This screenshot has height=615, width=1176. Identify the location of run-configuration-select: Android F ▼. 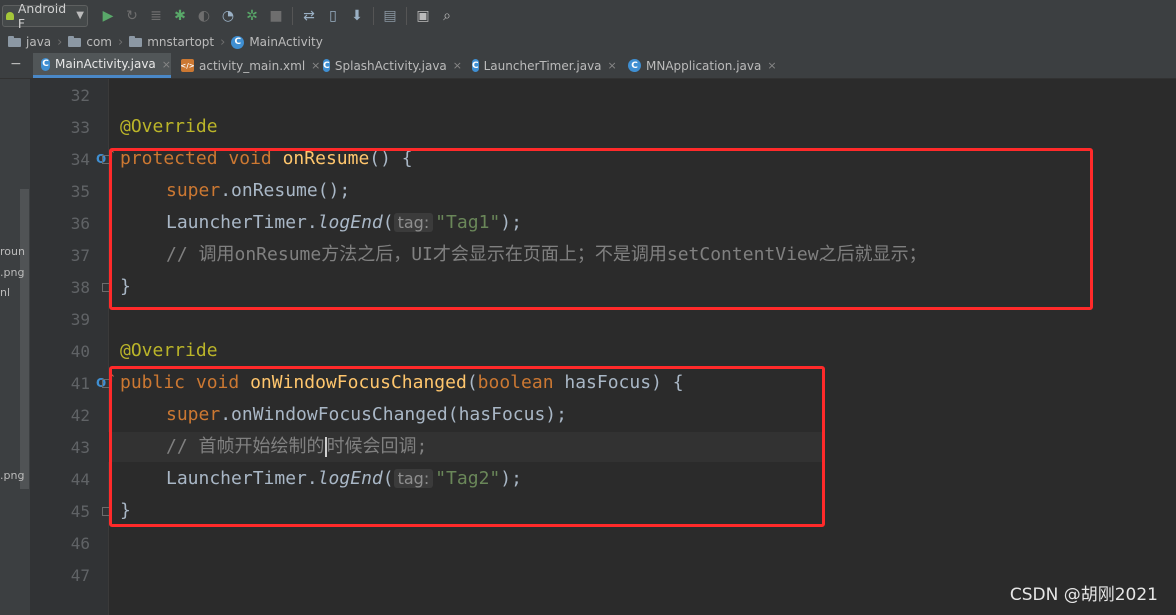
(45, 16).